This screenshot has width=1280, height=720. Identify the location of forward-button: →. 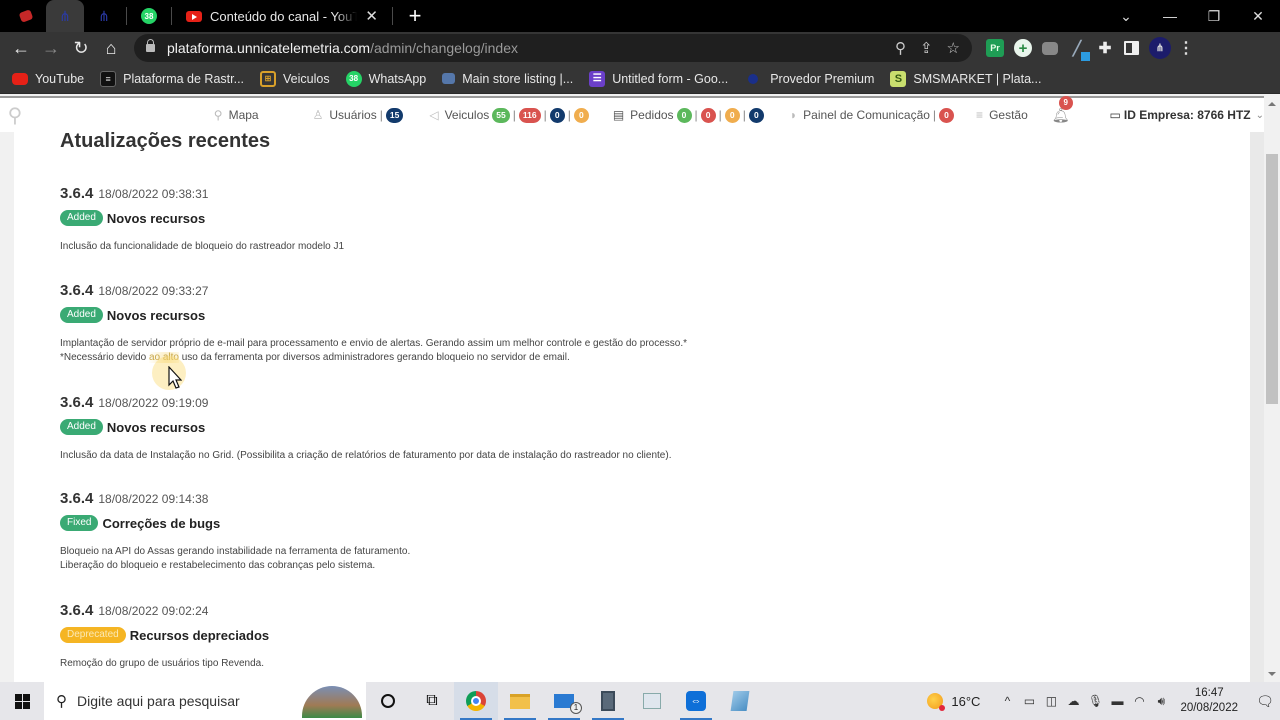
(51, 48).